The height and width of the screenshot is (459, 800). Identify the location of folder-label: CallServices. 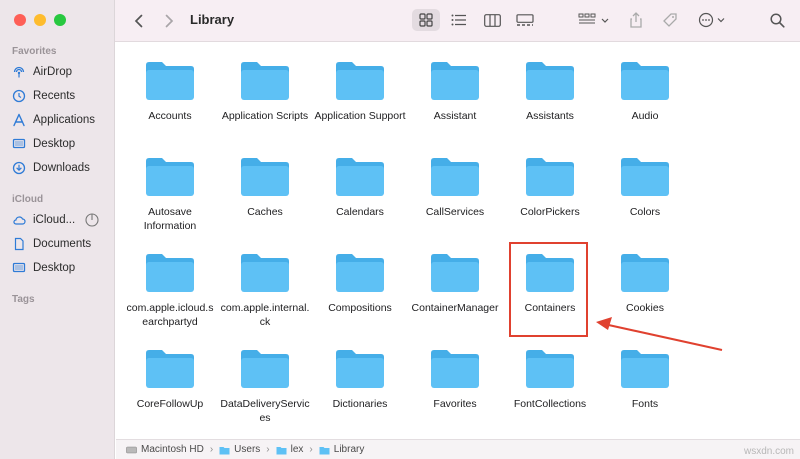
(455, 212).